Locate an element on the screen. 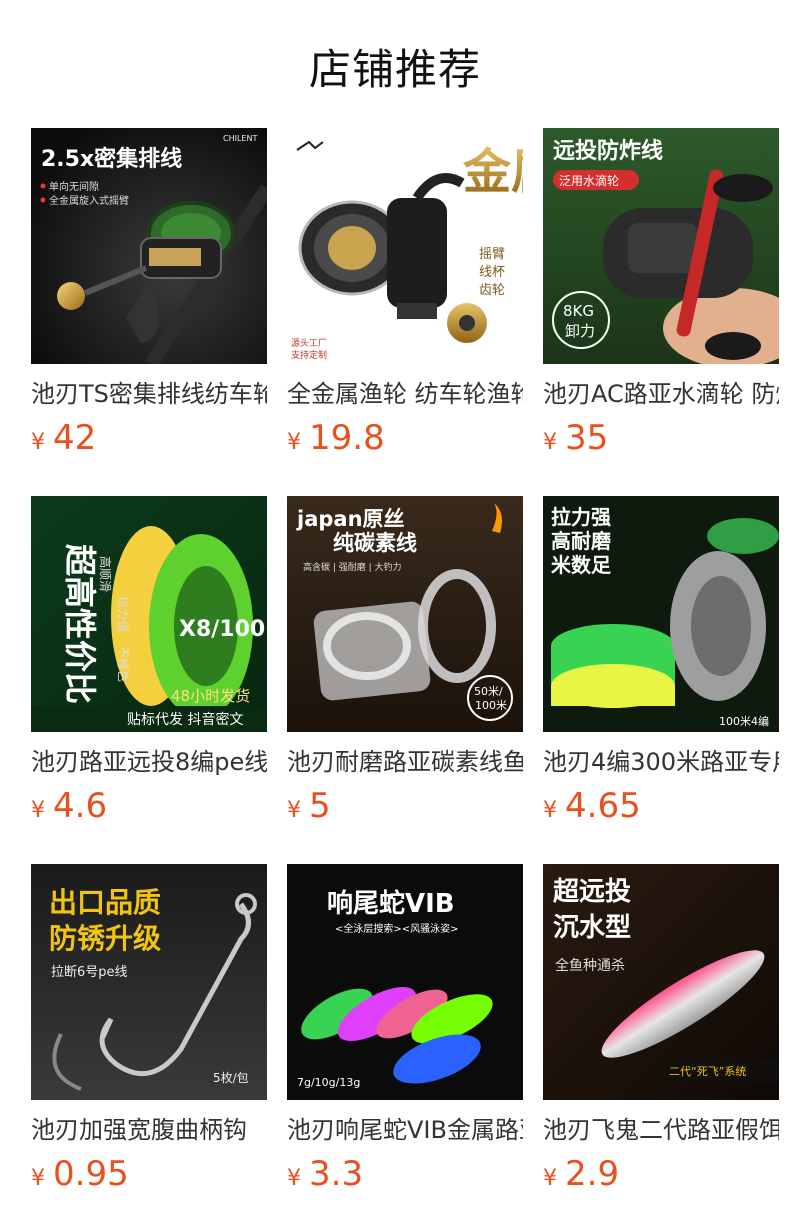  svg-text: 7g/10g/13g is located at coordinates (328, 1082).